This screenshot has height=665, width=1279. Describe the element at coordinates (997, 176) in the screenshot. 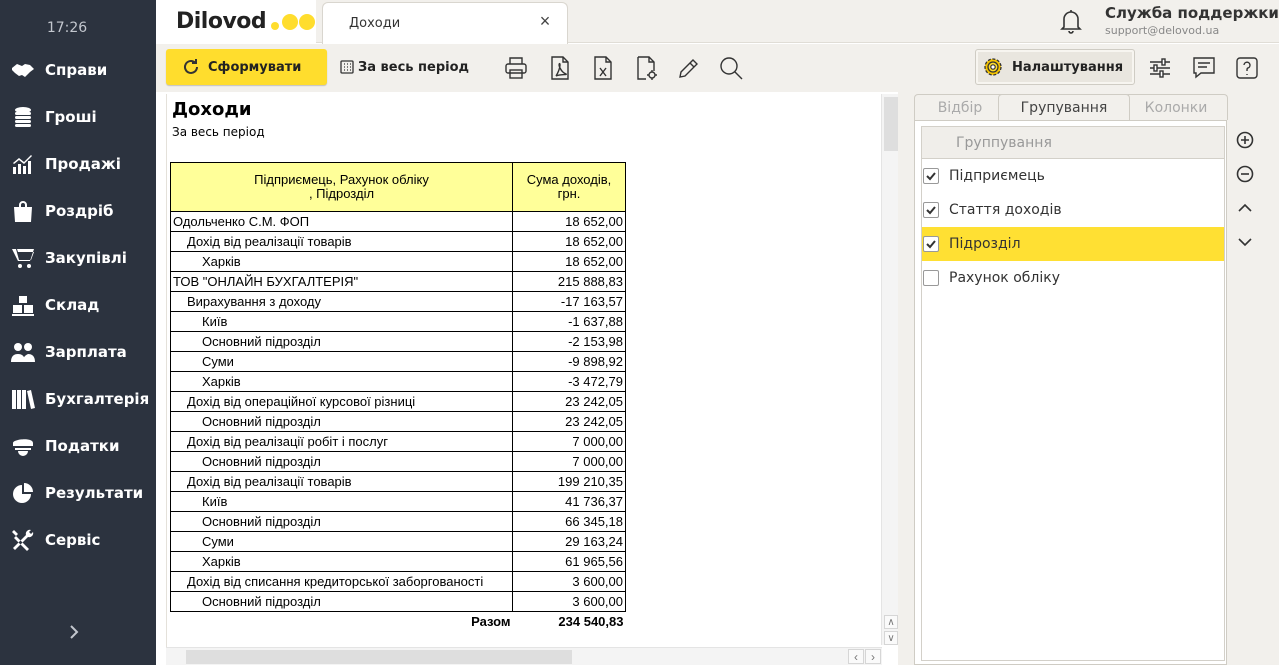

I see `grouping-item-label: Підприємець` at that location.